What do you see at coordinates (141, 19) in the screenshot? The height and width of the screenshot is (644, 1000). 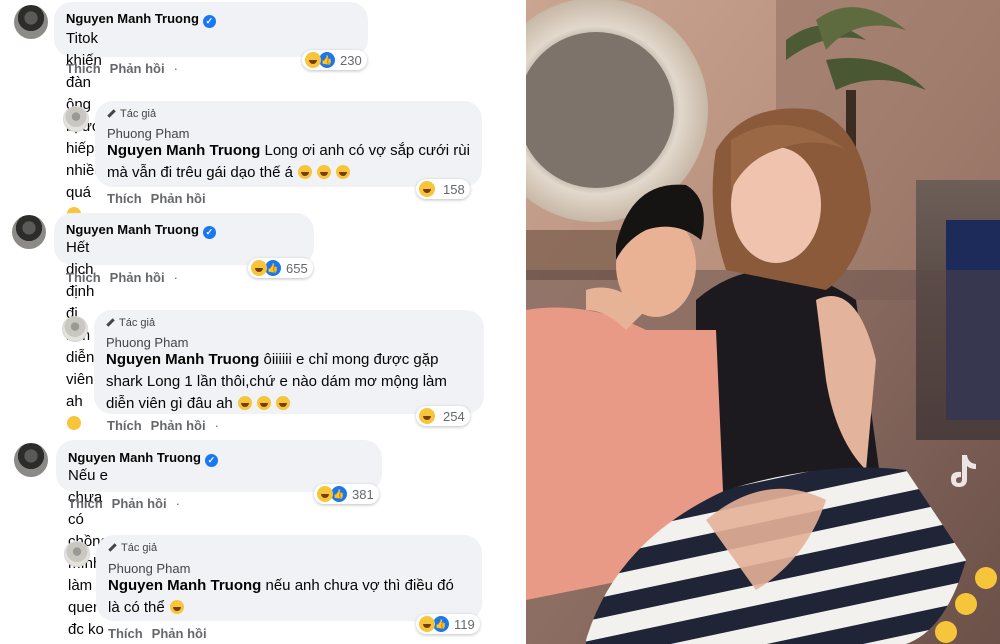 I see `commenter-name: Nguyen Manh Truong ✓` at bounding box center [141, 19].